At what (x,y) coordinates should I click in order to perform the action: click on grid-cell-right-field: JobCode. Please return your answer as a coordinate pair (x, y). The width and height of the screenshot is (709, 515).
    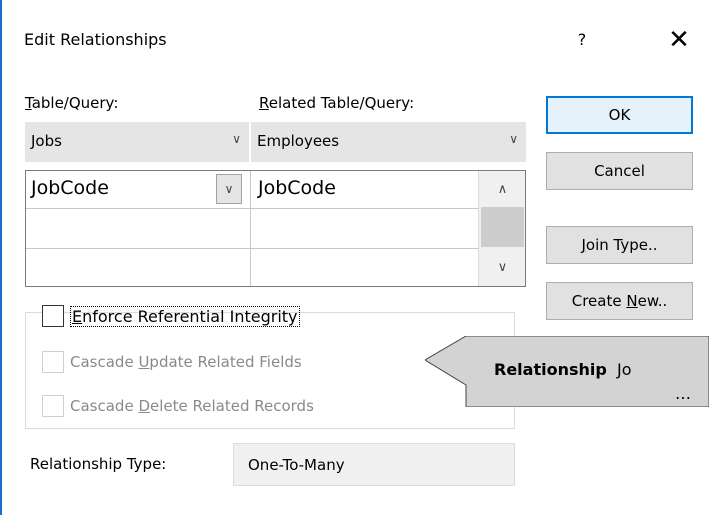
    Looking at the image, I should click on (297, 188).